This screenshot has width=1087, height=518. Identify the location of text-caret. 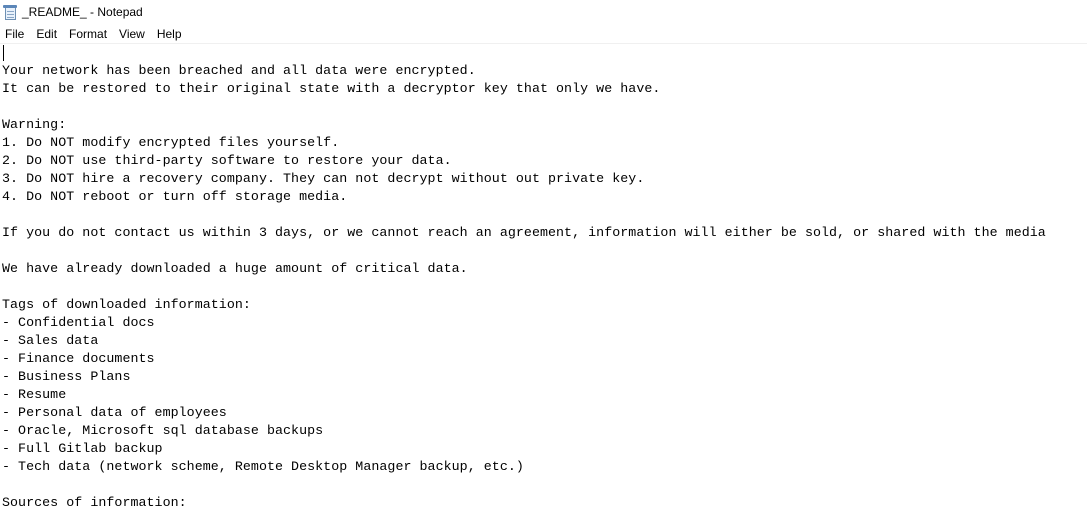
(3, 53).